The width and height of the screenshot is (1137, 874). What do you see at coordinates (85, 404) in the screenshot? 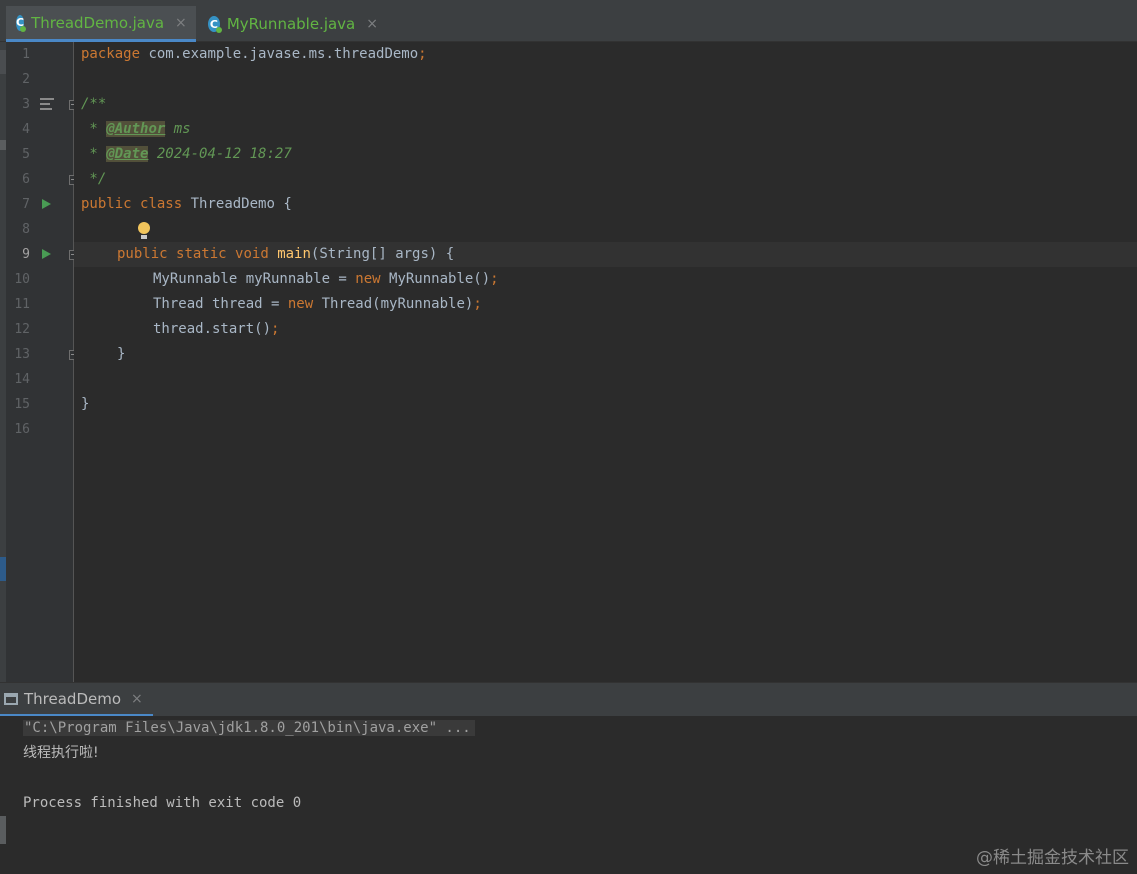
I see `code-line-15: }` at bounding box center [85, 404].